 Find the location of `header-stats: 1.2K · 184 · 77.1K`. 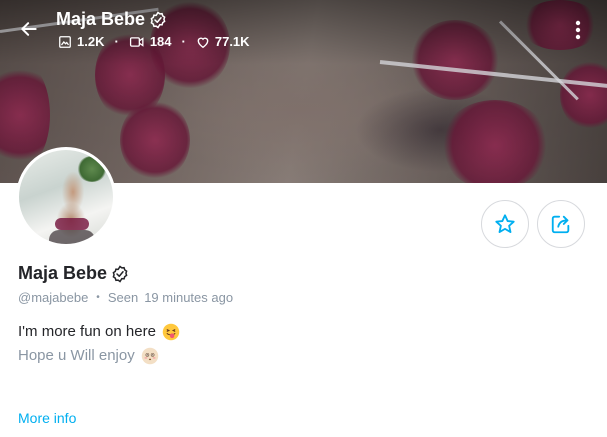

header-stats: 1.2K · 184 · 77.1K is located at coordinates (154, 41).